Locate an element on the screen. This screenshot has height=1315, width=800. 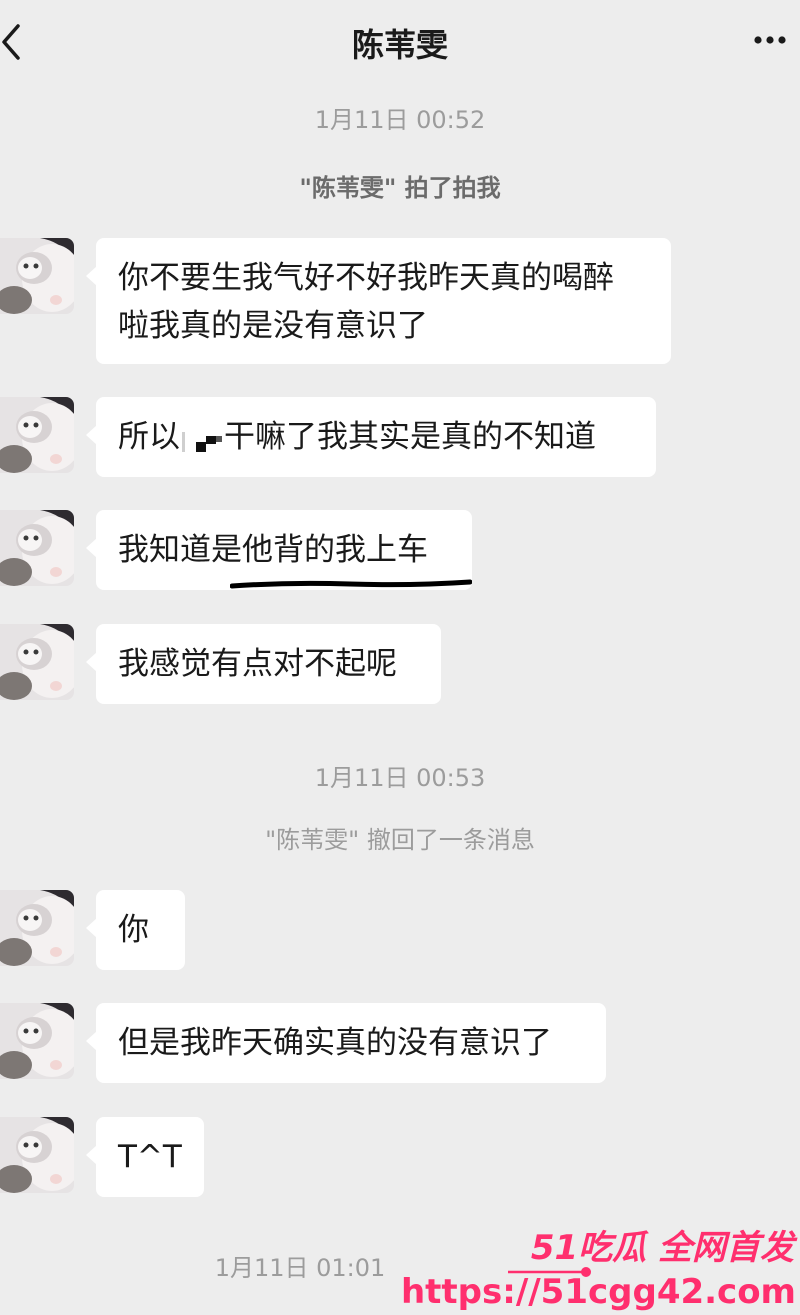
message-bubble: 但是我昨天确实真的没有意识了 is located at coordinates (346, 1043).